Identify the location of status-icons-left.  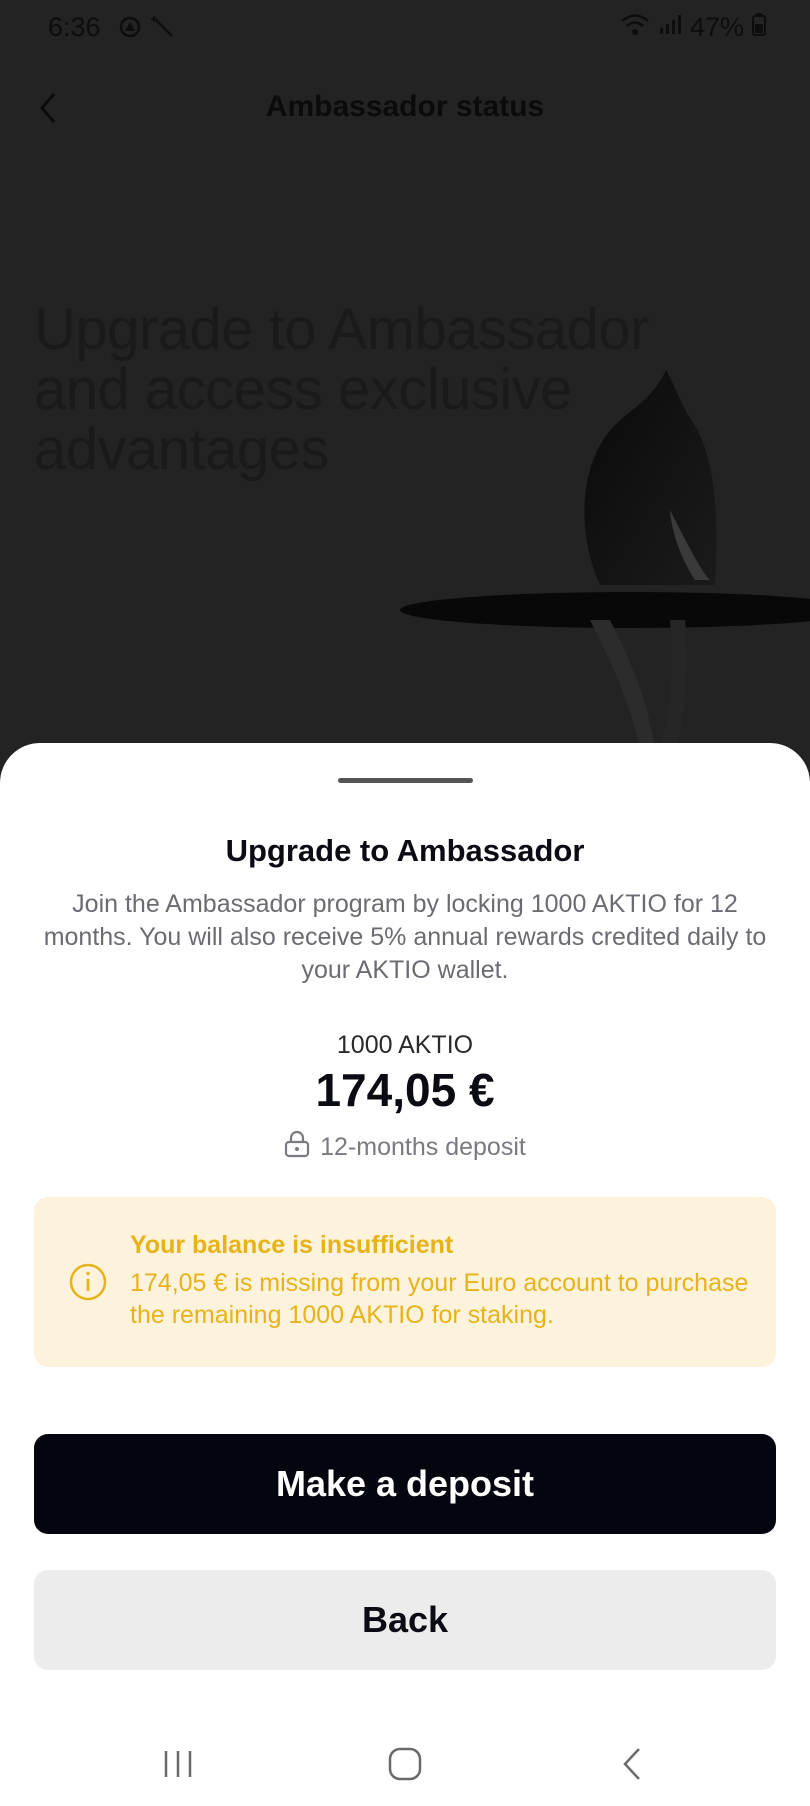
(147, 30).